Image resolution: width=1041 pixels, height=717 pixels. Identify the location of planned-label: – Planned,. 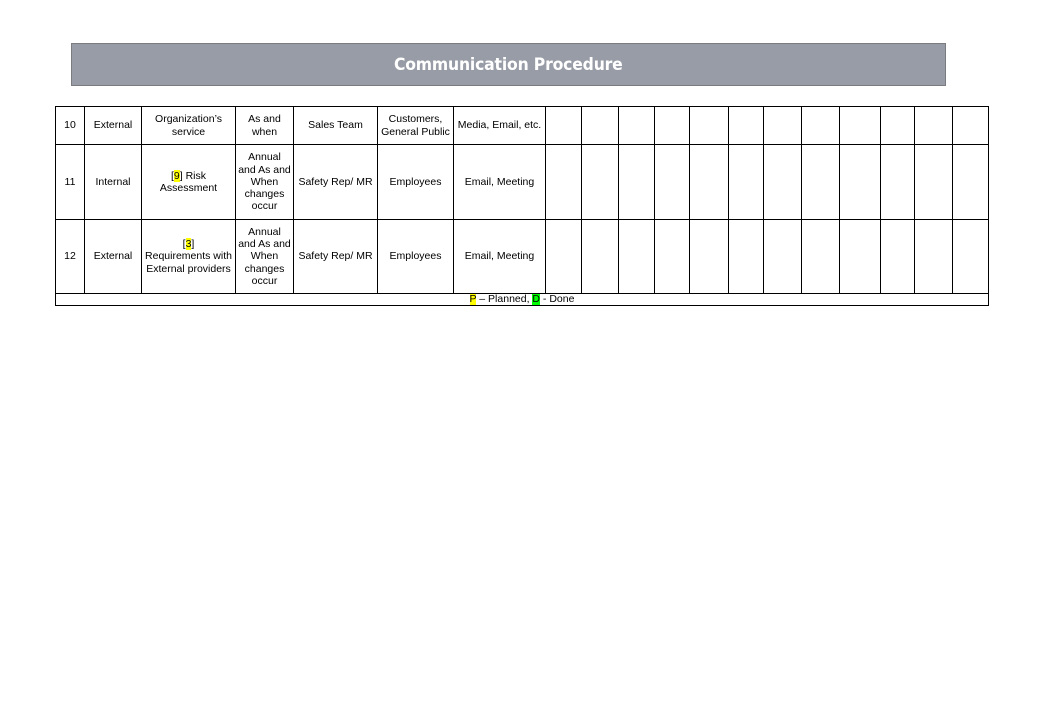
(504, 299).